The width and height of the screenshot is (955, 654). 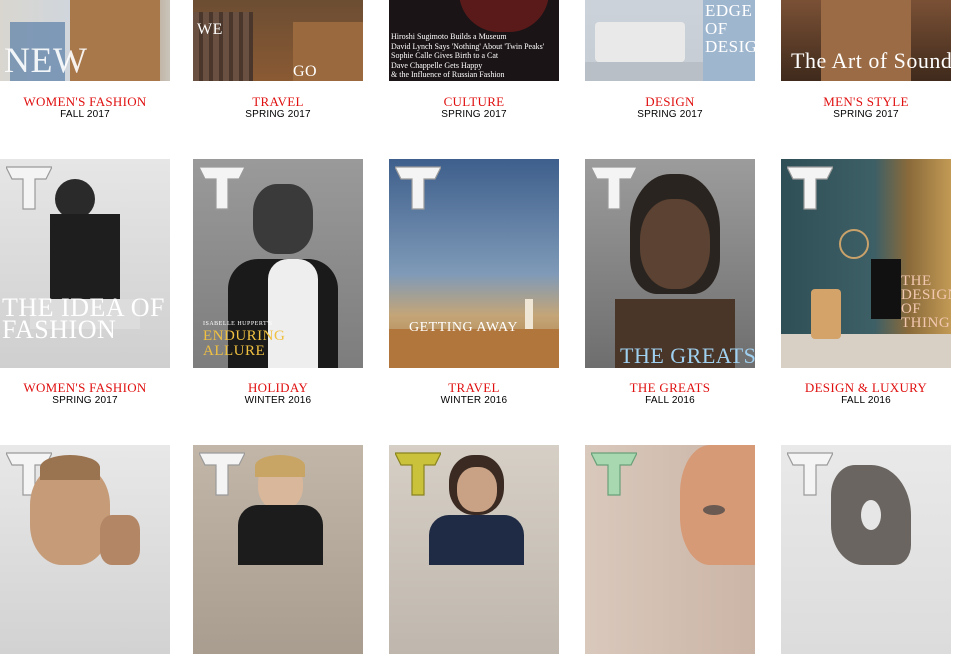 I want to click on cover-headline: The Art of Sound, so click(x=871, y=60).